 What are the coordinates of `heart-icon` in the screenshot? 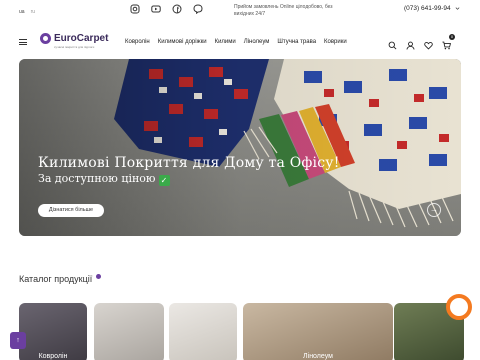 It's located at (428, 43).